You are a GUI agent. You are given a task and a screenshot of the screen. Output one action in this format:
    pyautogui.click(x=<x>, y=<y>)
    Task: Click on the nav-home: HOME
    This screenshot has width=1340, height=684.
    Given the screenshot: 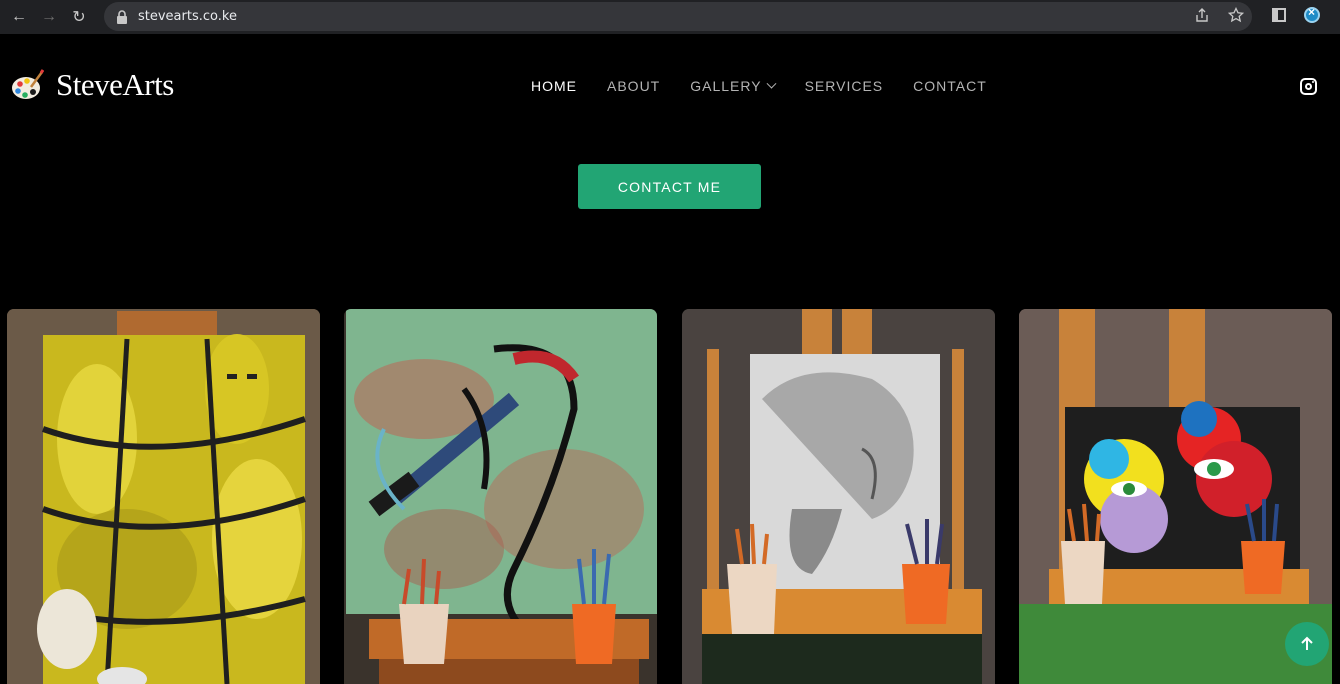 What is the action you would take?
    pyautogui.click(x=554, y=86)
    